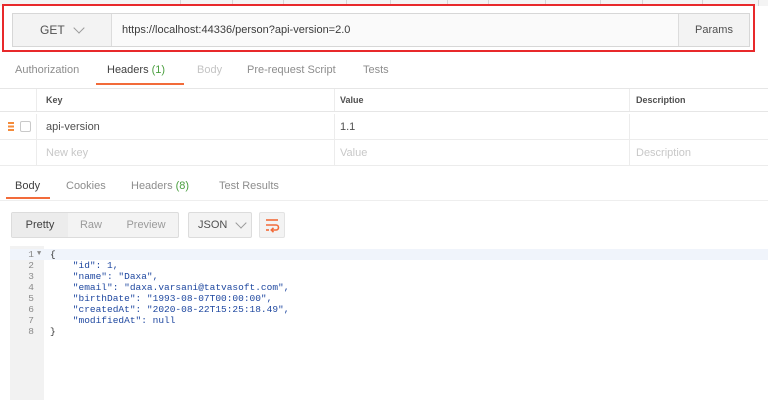  What do you see at coordinates (384, 100) in the screenshot?
I see `table-header-row: Key Value Description` at bounding box center [384, 100].